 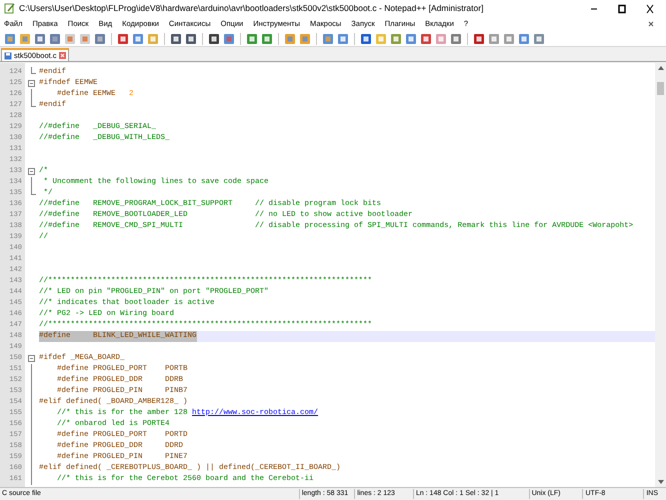 I want to click on save-icon, so click(x=8, y=56).